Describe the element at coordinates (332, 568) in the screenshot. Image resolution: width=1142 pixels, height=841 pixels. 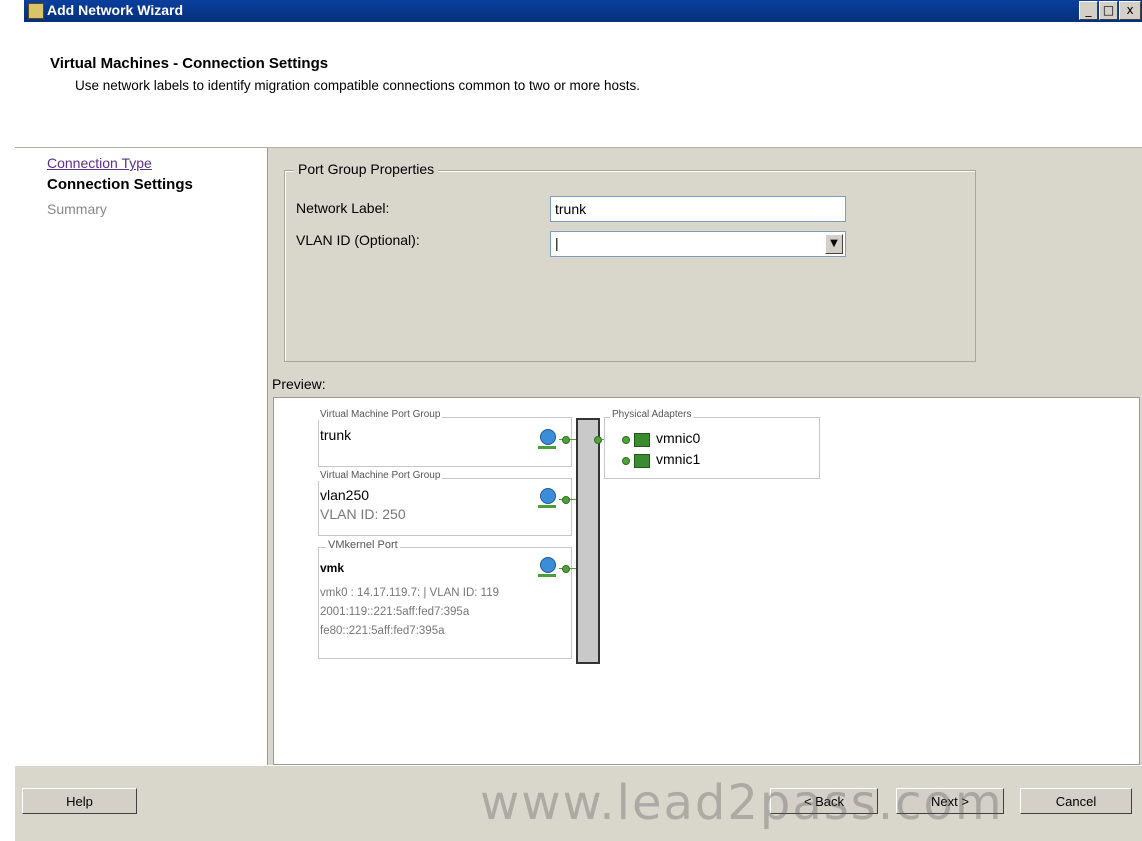
I see `vmkernel-name: vmk` at that location.